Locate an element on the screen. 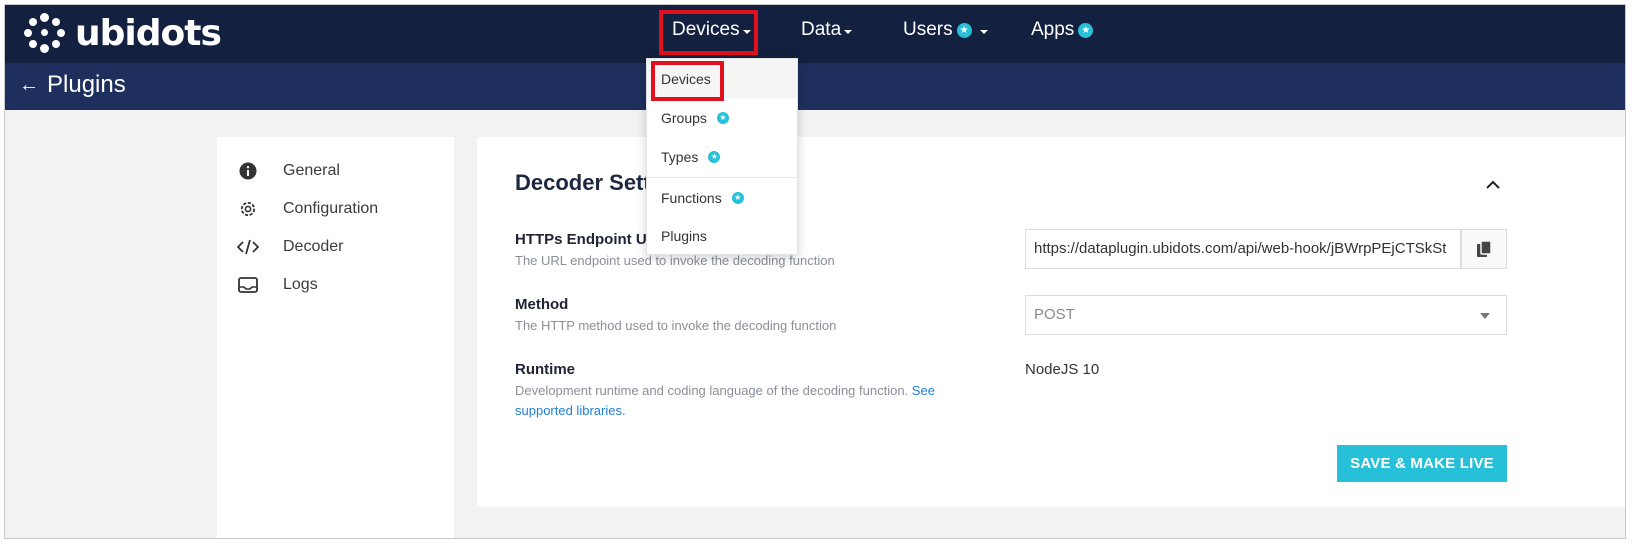 Image resolution: width=1636 pixels, height=545 pixels. menu-item-label: Devices is located at coordinates (686, 78).